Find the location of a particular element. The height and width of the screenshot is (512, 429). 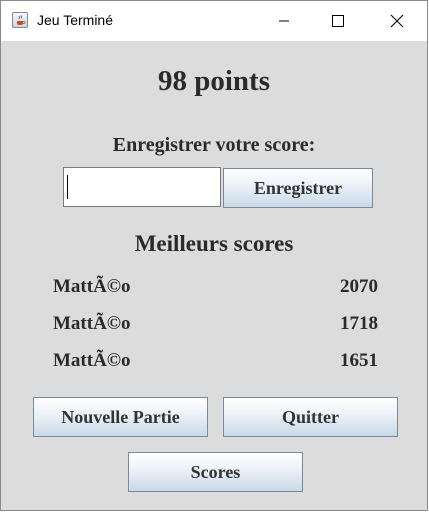

window-title: Jeu Terminé is located at coordinates (75, 20).